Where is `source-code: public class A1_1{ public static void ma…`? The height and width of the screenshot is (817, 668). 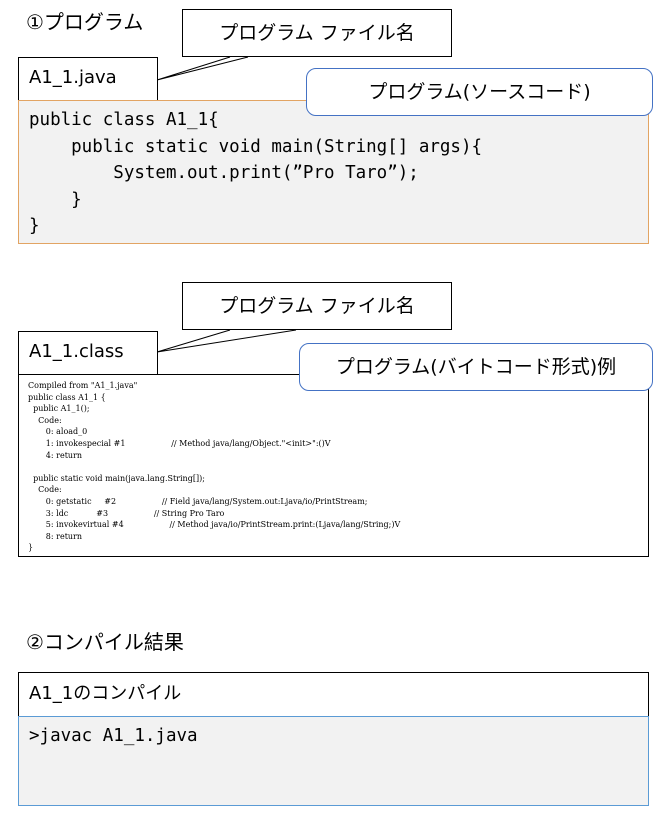
source-code: public class A1_1{ public static void ma… is located at coordinates (256, 173).